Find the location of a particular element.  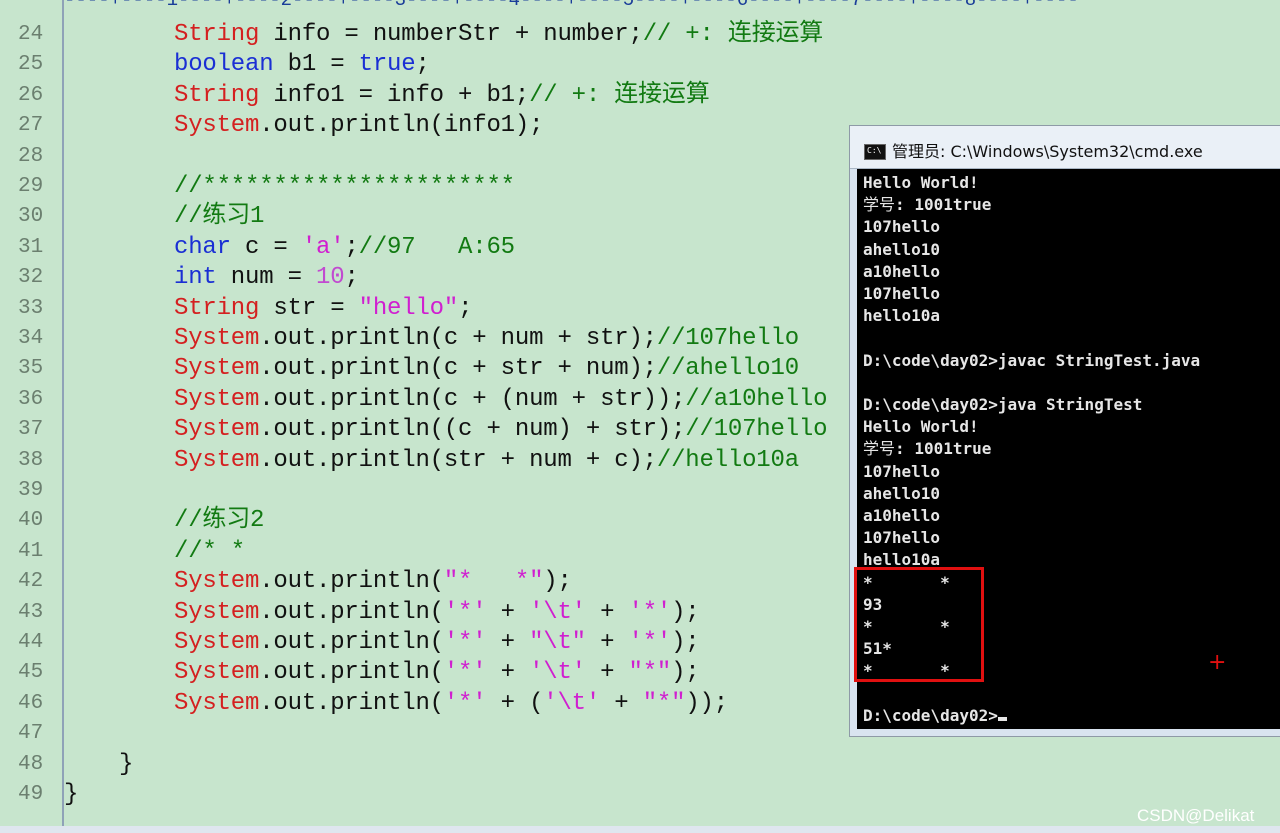

code-token: "hello" is located at coordinates (408, 308).